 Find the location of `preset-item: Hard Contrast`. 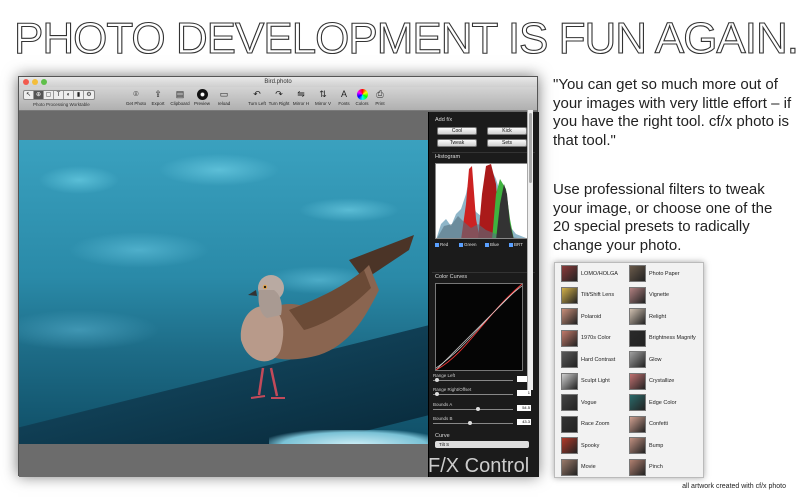

preset-item: Hard Contrast is located at coordinates (592, 360).